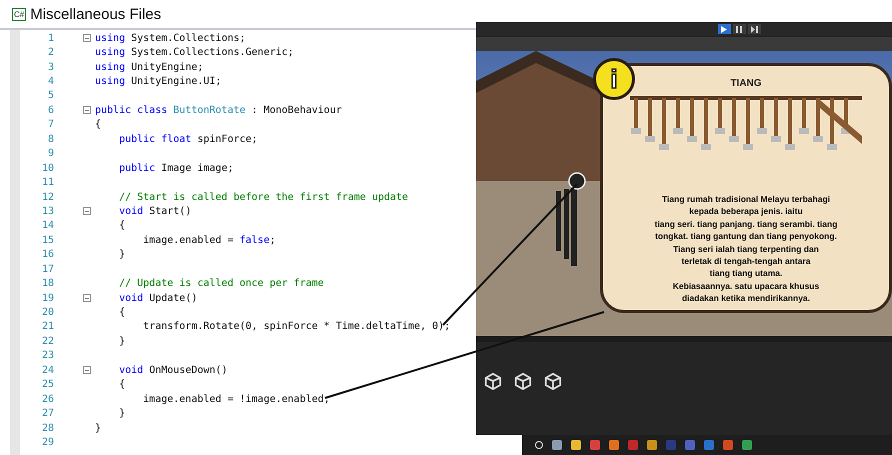 The image size is (892, 455). I want to click on line-number: 28, so click(47, 428).